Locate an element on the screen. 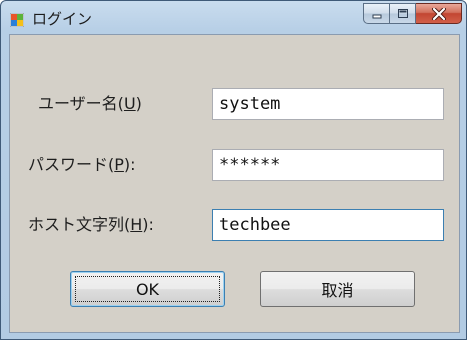 The height and width of the screenshot is (340, 467). maximize-button is located at coordinates (403, 13).